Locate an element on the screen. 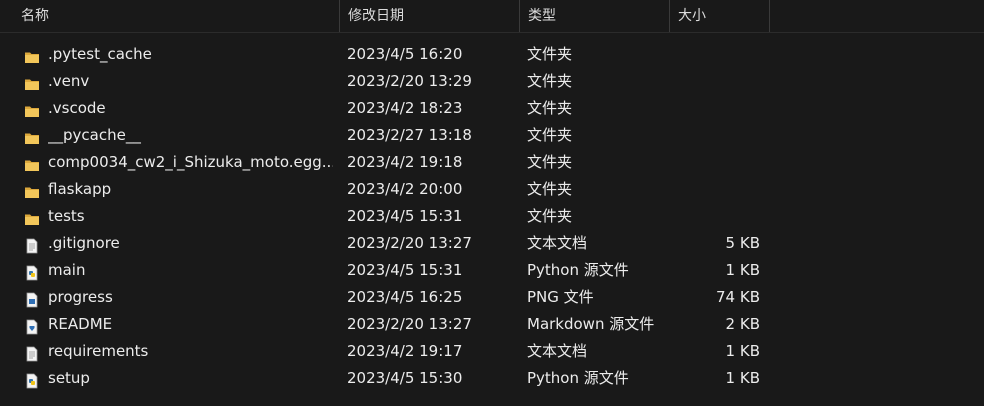  file-row: .pytest_cache 2023/4/5 16:20 文件夹 is located at coordinates (492, 54).